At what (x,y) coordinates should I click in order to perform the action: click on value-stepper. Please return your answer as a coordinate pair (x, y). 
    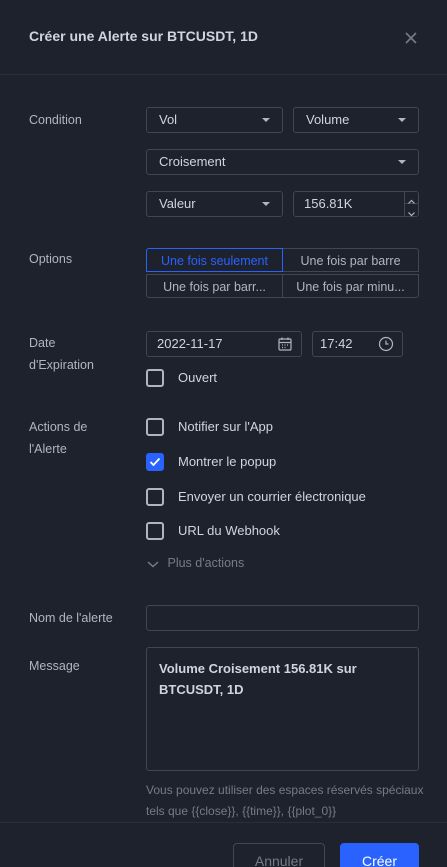
    Looking at the image, I should click on (411, 204).